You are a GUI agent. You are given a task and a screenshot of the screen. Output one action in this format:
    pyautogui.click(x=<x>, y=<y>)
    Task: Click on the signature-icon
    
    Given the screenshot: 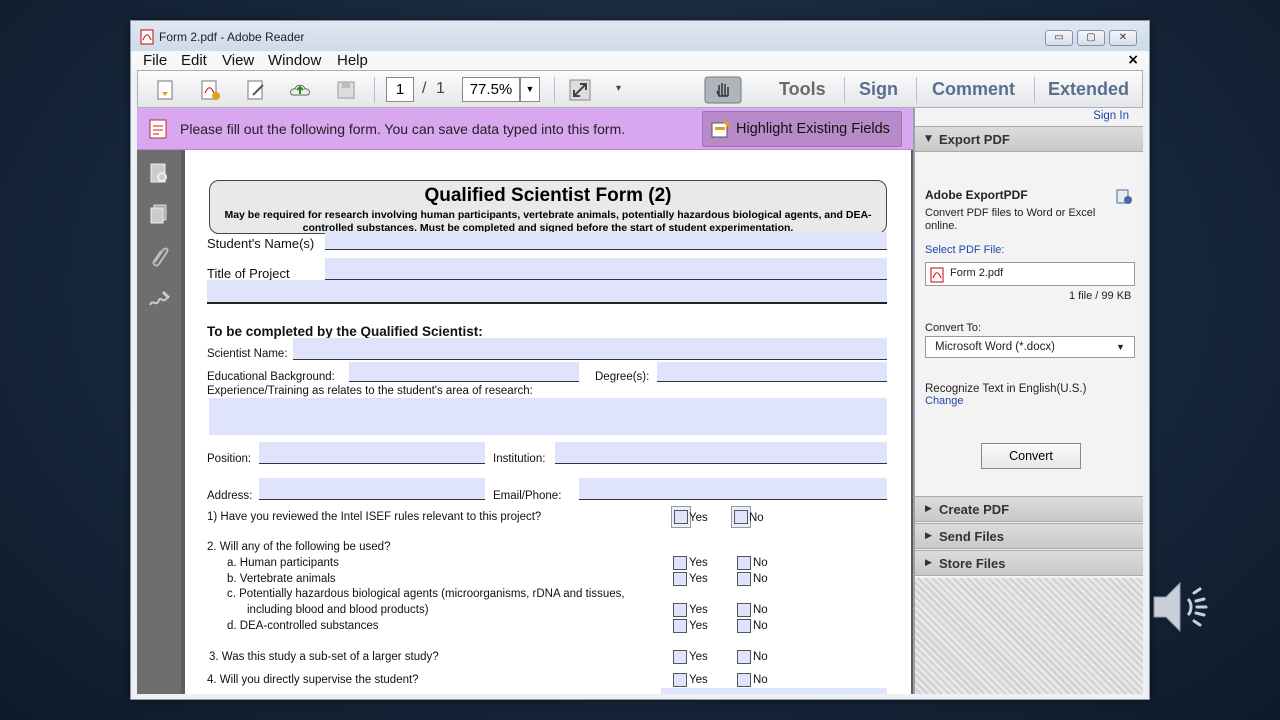 What is the action you would take?
    pyautogui.click(x=159, y=300)
    